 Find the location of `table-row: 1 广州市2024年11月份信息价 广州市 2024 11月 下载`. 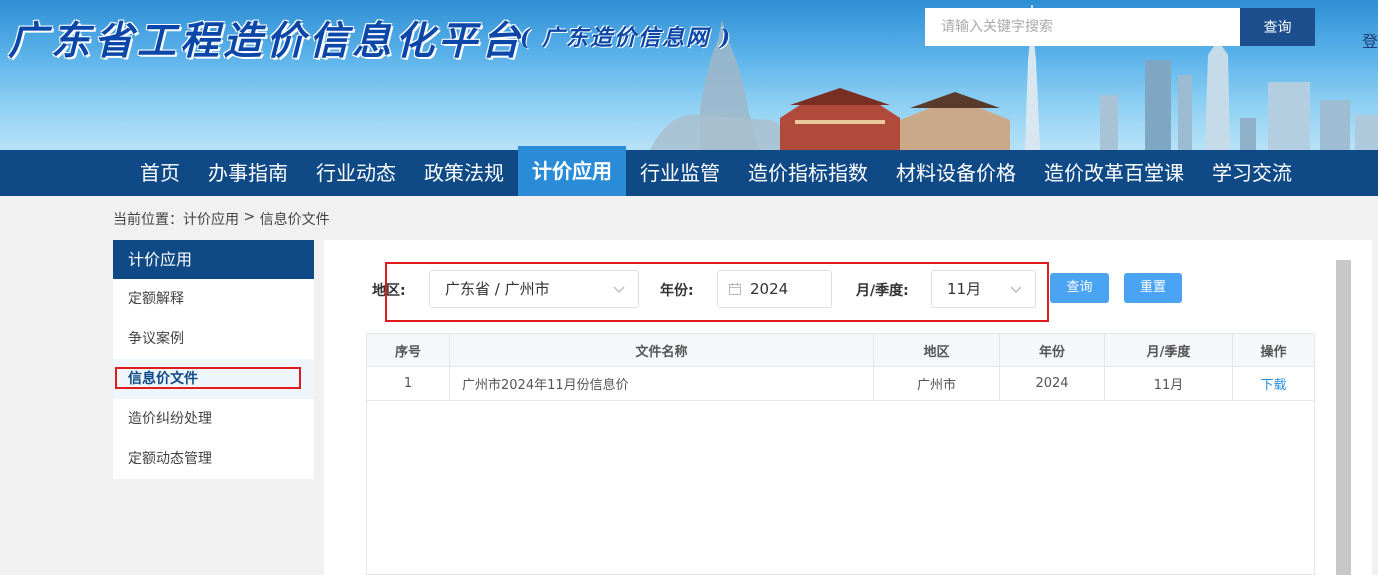

table-row: 1 广州市2024年11月份信息价 广州市 2024 11月 下载 is located at coordinates (840, 384).